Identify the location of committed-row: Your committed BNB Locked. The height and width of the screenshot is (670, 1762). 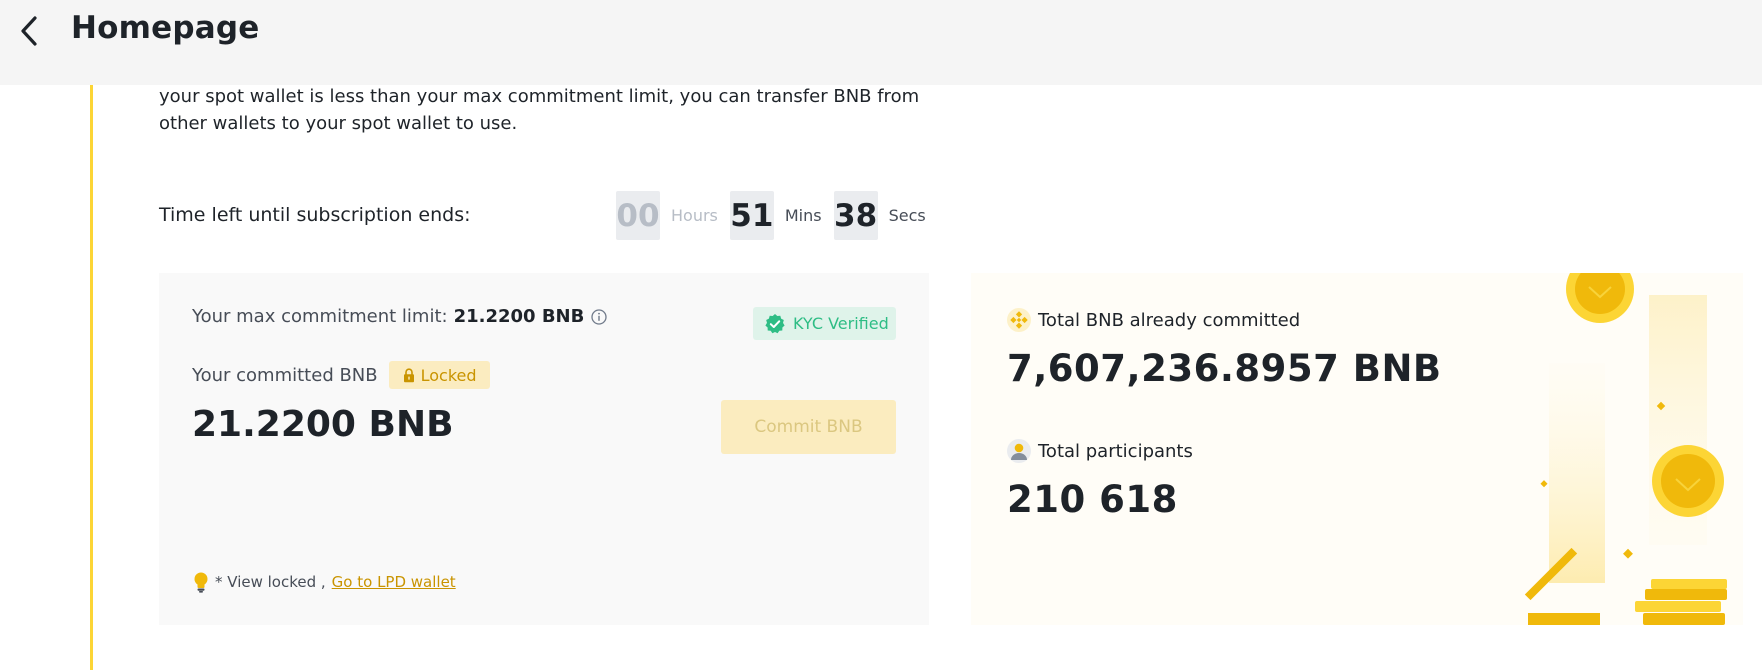
(341, 375).